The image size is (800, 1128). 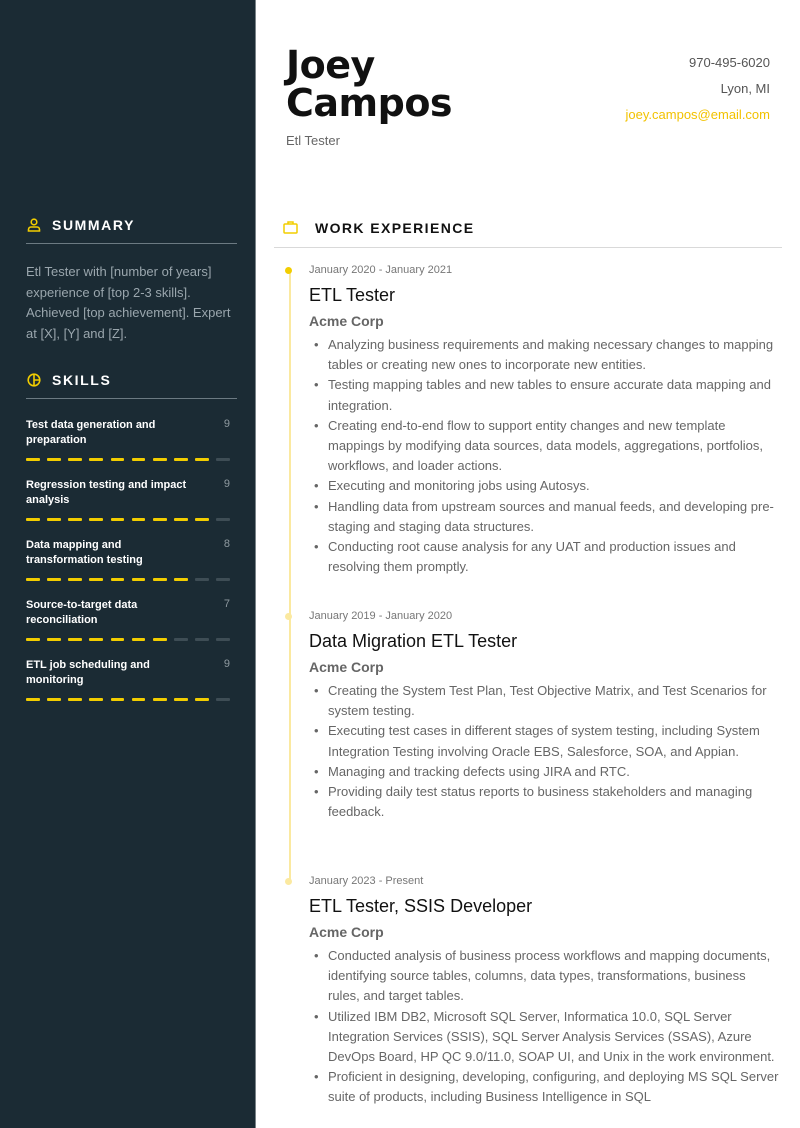 I want to click on timeline-line, so click(x=290, y=575).